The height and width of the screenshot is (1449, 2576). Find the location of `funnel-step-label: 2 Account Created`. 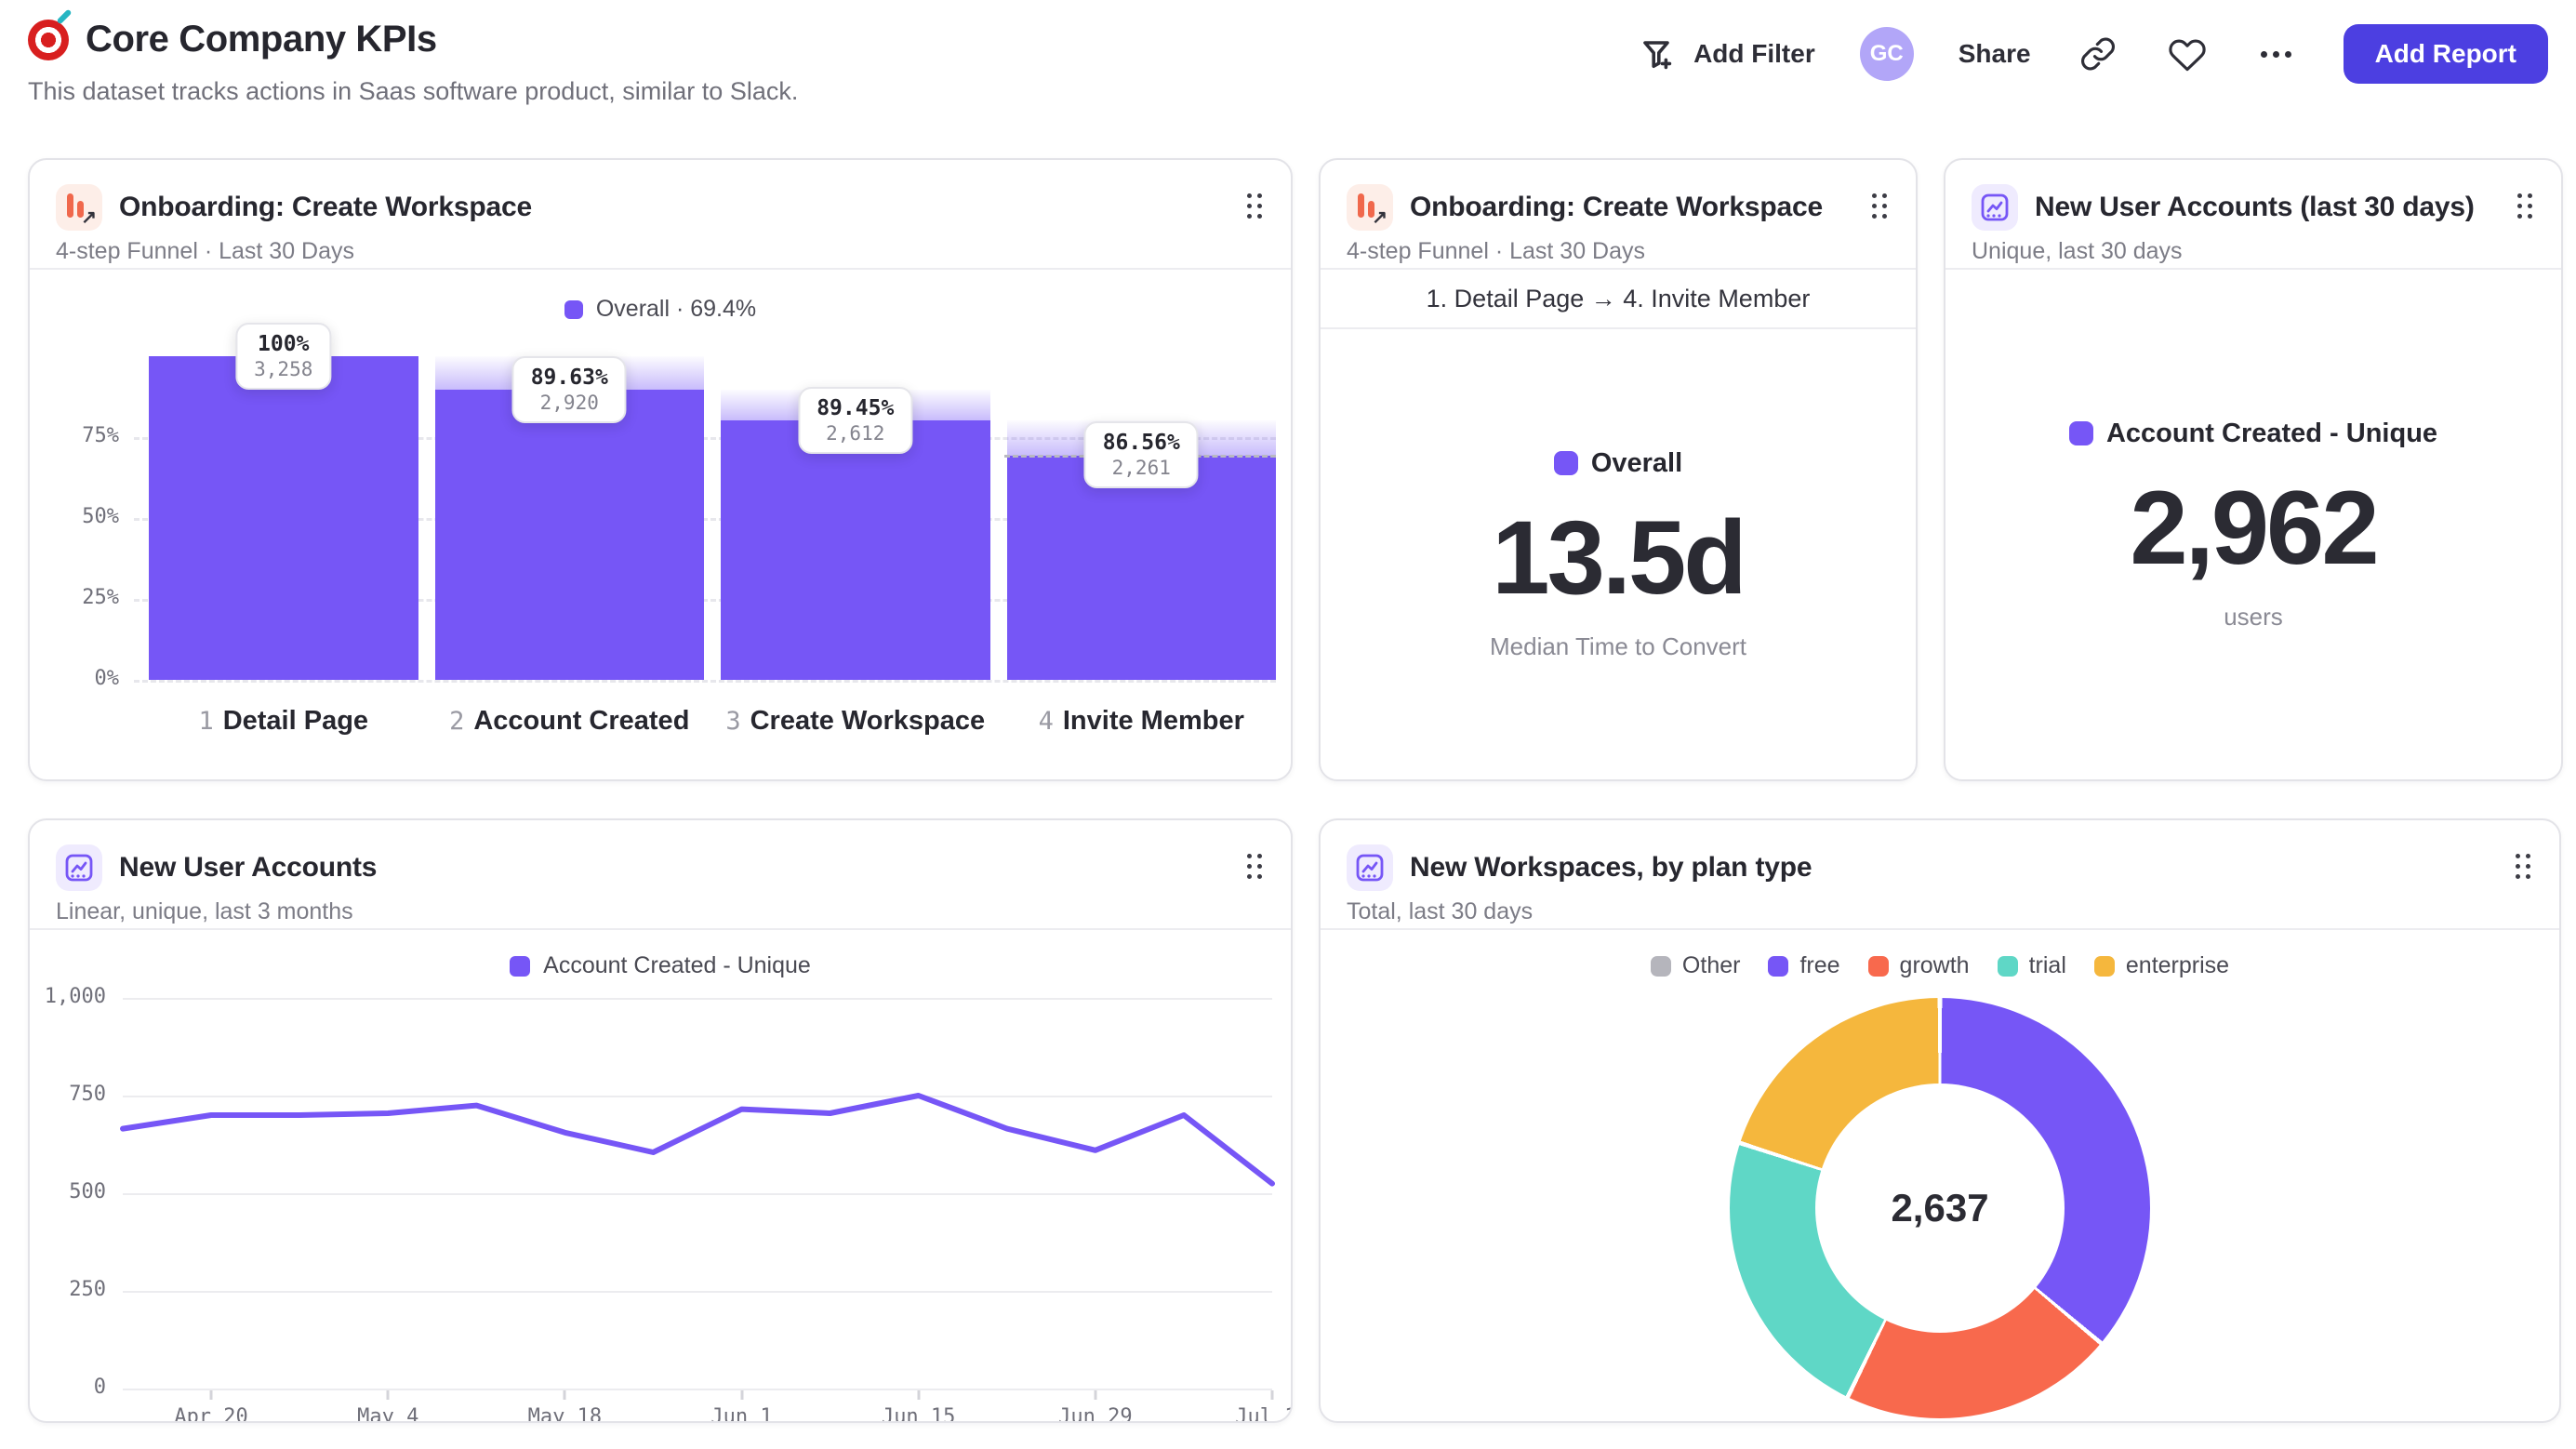

funnel-step-label: 2 Account Created is located at coordinates (569, 721).